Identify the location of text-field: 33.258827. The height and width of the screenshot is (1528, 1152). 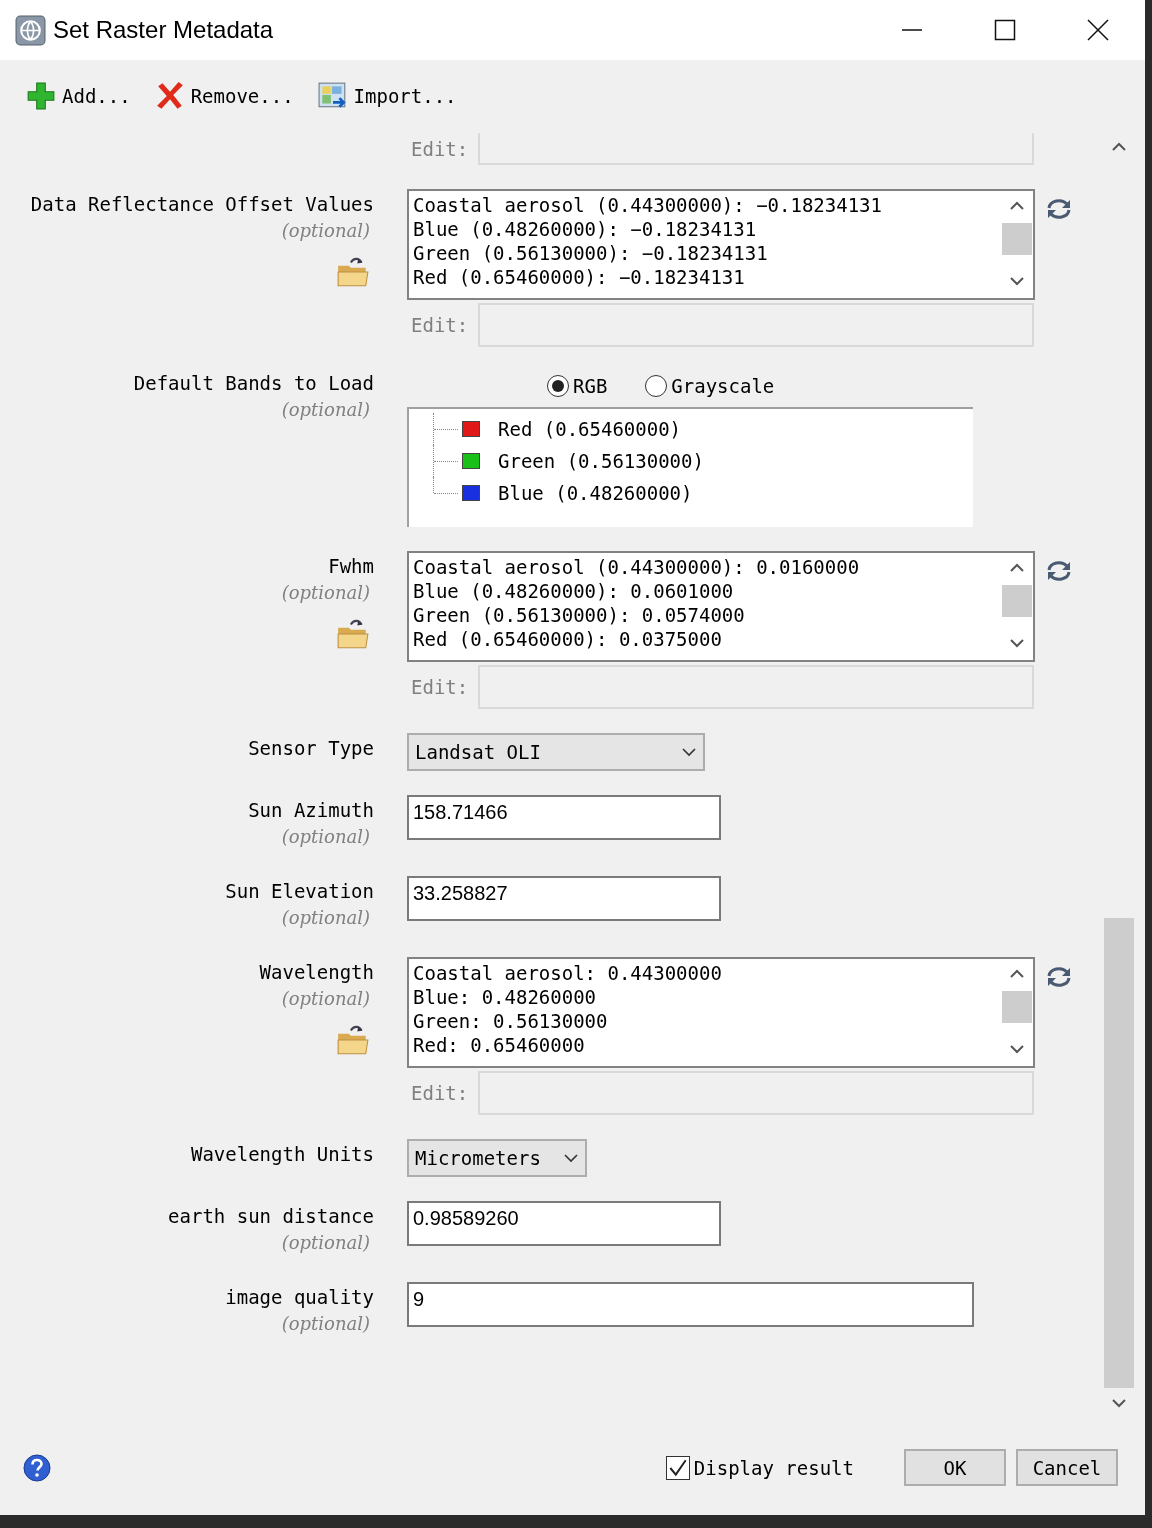
(564, 898).